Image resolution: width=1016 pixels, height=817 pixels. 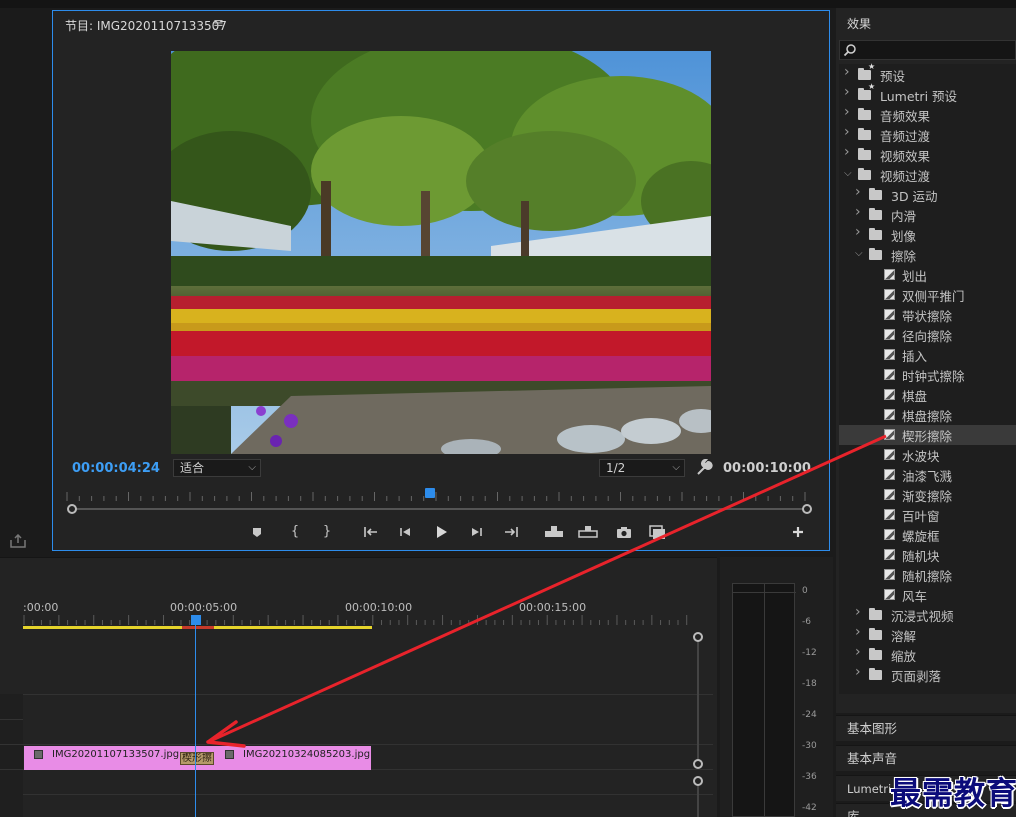 What do you see at coordinates (927, 214) in the screenshot?
I see `effects-tree-item: › 内滑` at bounding box center [927, 214].